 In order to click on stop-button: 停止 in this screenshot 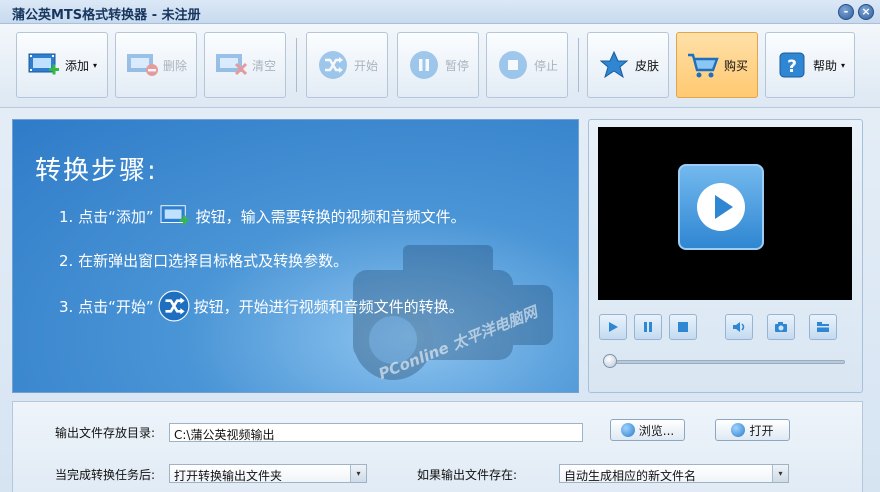, I will do `click(527, 65)`.